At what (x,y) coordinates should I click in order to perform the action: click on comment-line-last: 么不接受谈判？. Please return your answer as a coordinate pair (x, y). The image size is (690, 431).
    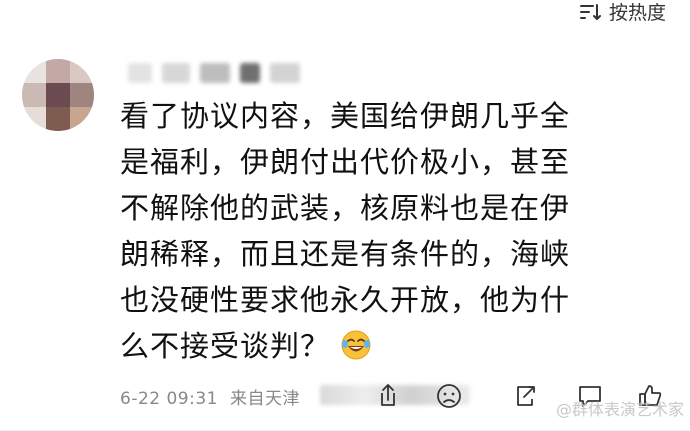
    Looking at the image, I should click on (400, 346).